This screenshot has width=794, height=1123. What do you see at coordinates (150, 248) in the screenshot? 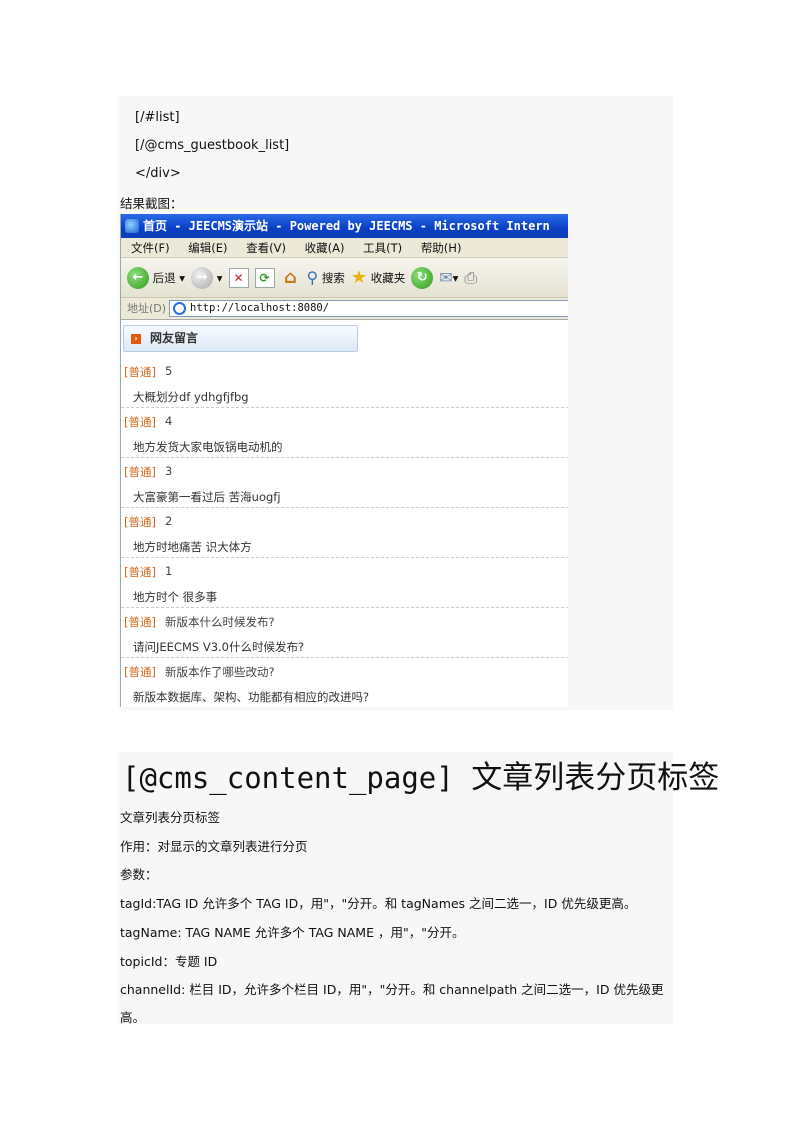
I see `menu-file: 文件(F)` at bounding box center [150, 248].